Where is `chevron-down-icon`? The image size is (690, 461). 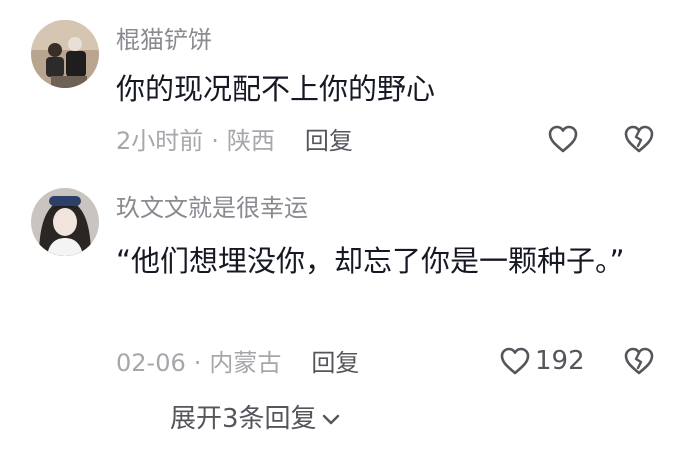 chevron-down-icon is located at coordinates (330, 419).